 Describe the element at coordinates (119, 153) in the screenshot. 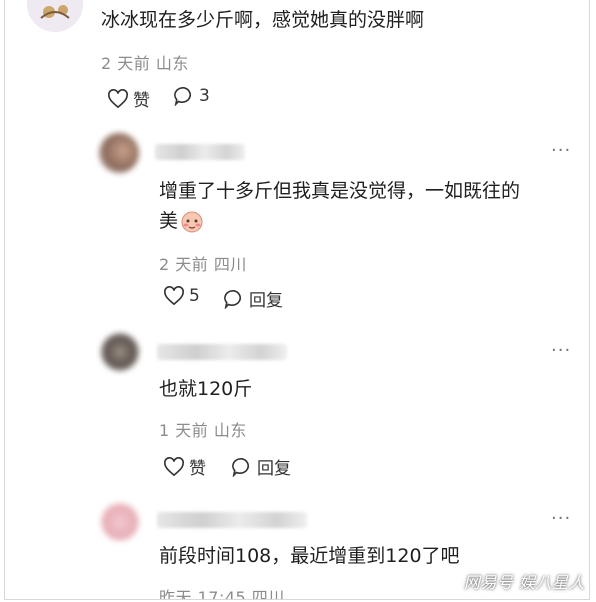

I see `reply1-avatar` at that location.